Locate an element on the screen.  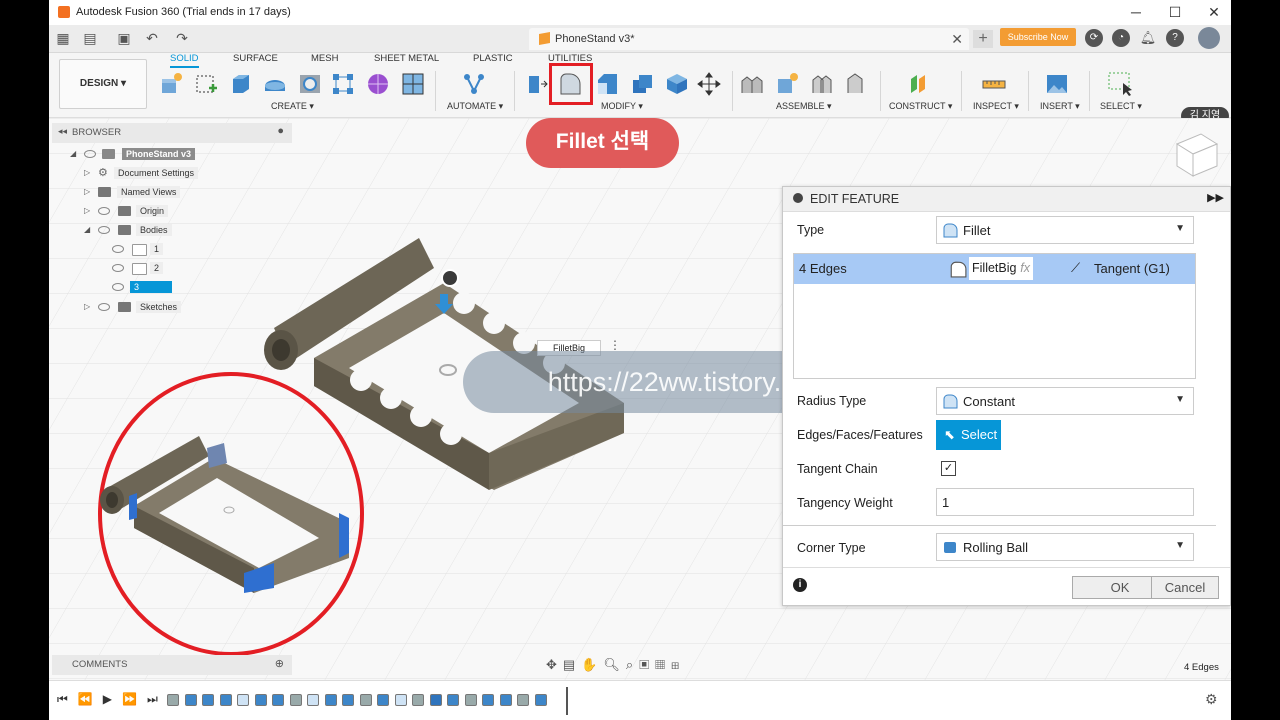
go-to-end-icon: ⏭ is located at coordinates (157, 699).